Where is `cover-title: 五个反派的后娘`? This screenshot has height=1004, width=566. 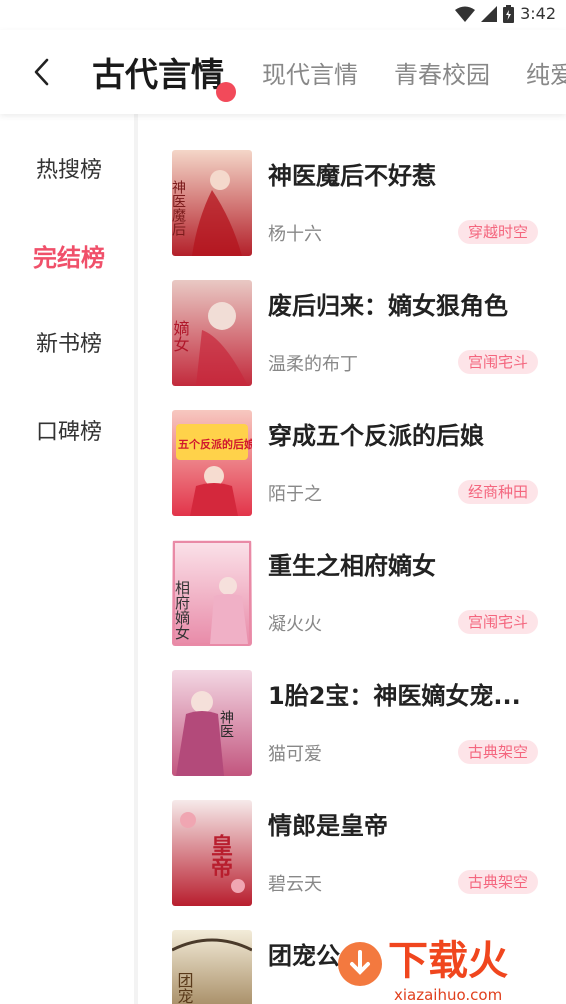
cover-title: 五个反派的后娘 is located at coordinates (215, 444).